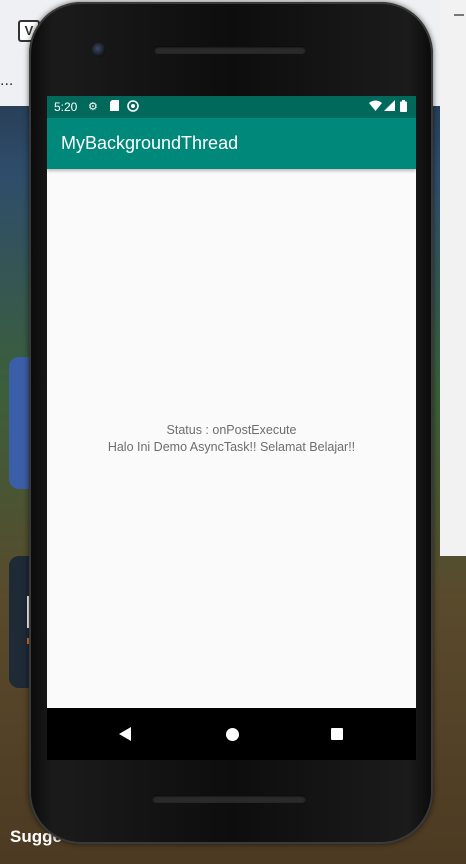 The height and width of the screenshot is (864, 466). I want to click on status-text: Status : onPostExecute, so click(231, 430).